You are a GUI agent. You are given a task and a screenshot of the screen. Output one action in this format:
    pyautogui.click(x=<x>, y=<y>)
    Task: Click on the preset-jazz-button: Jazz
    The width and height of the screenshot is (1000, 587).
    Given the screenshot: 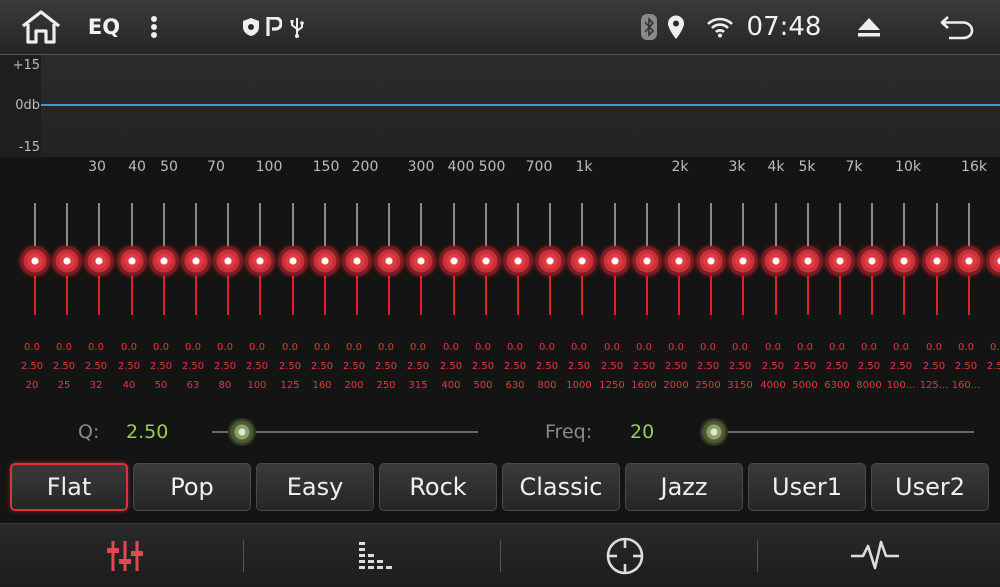 What is the action you would take?
    pyautogui.click(x=684, y=487)
    